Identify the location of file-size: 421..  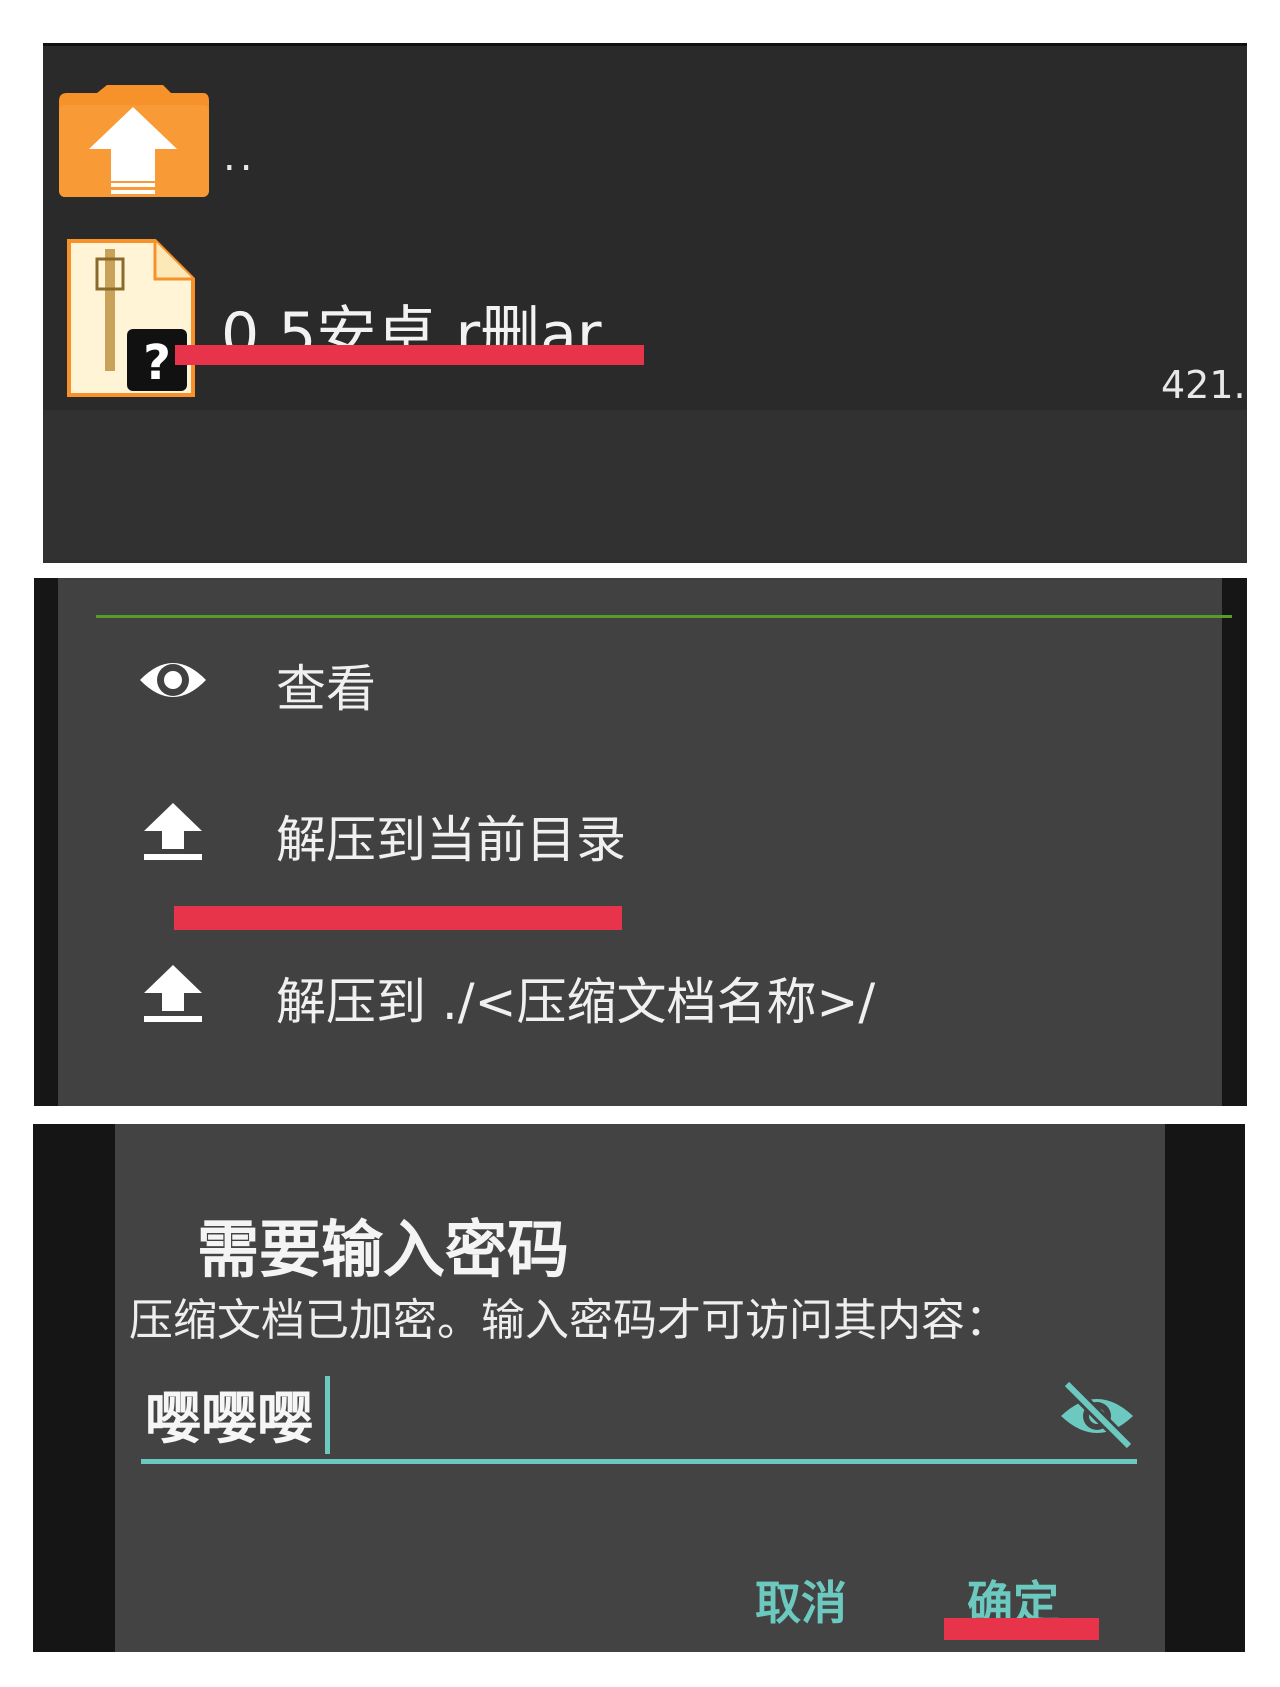
(1203, 385).